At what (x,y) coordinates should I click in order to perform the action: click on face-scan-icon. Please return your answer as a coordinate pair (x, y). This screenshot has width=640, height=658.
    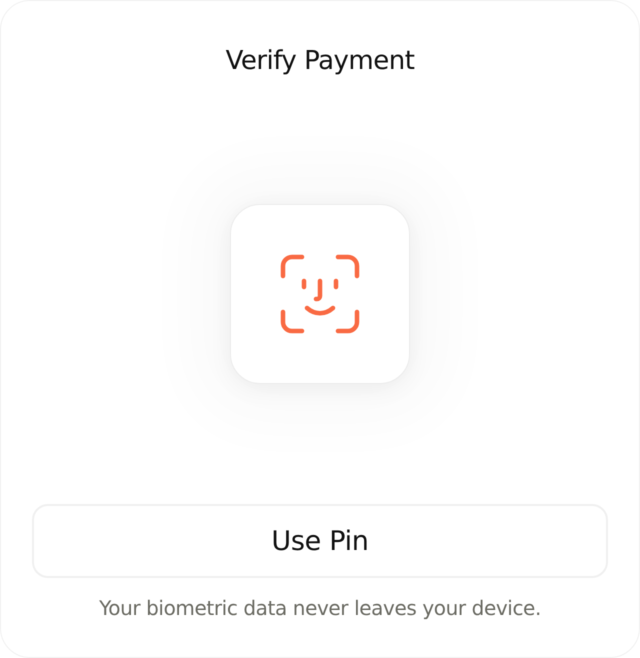
    Looking at the image, I should click on (320, 294).